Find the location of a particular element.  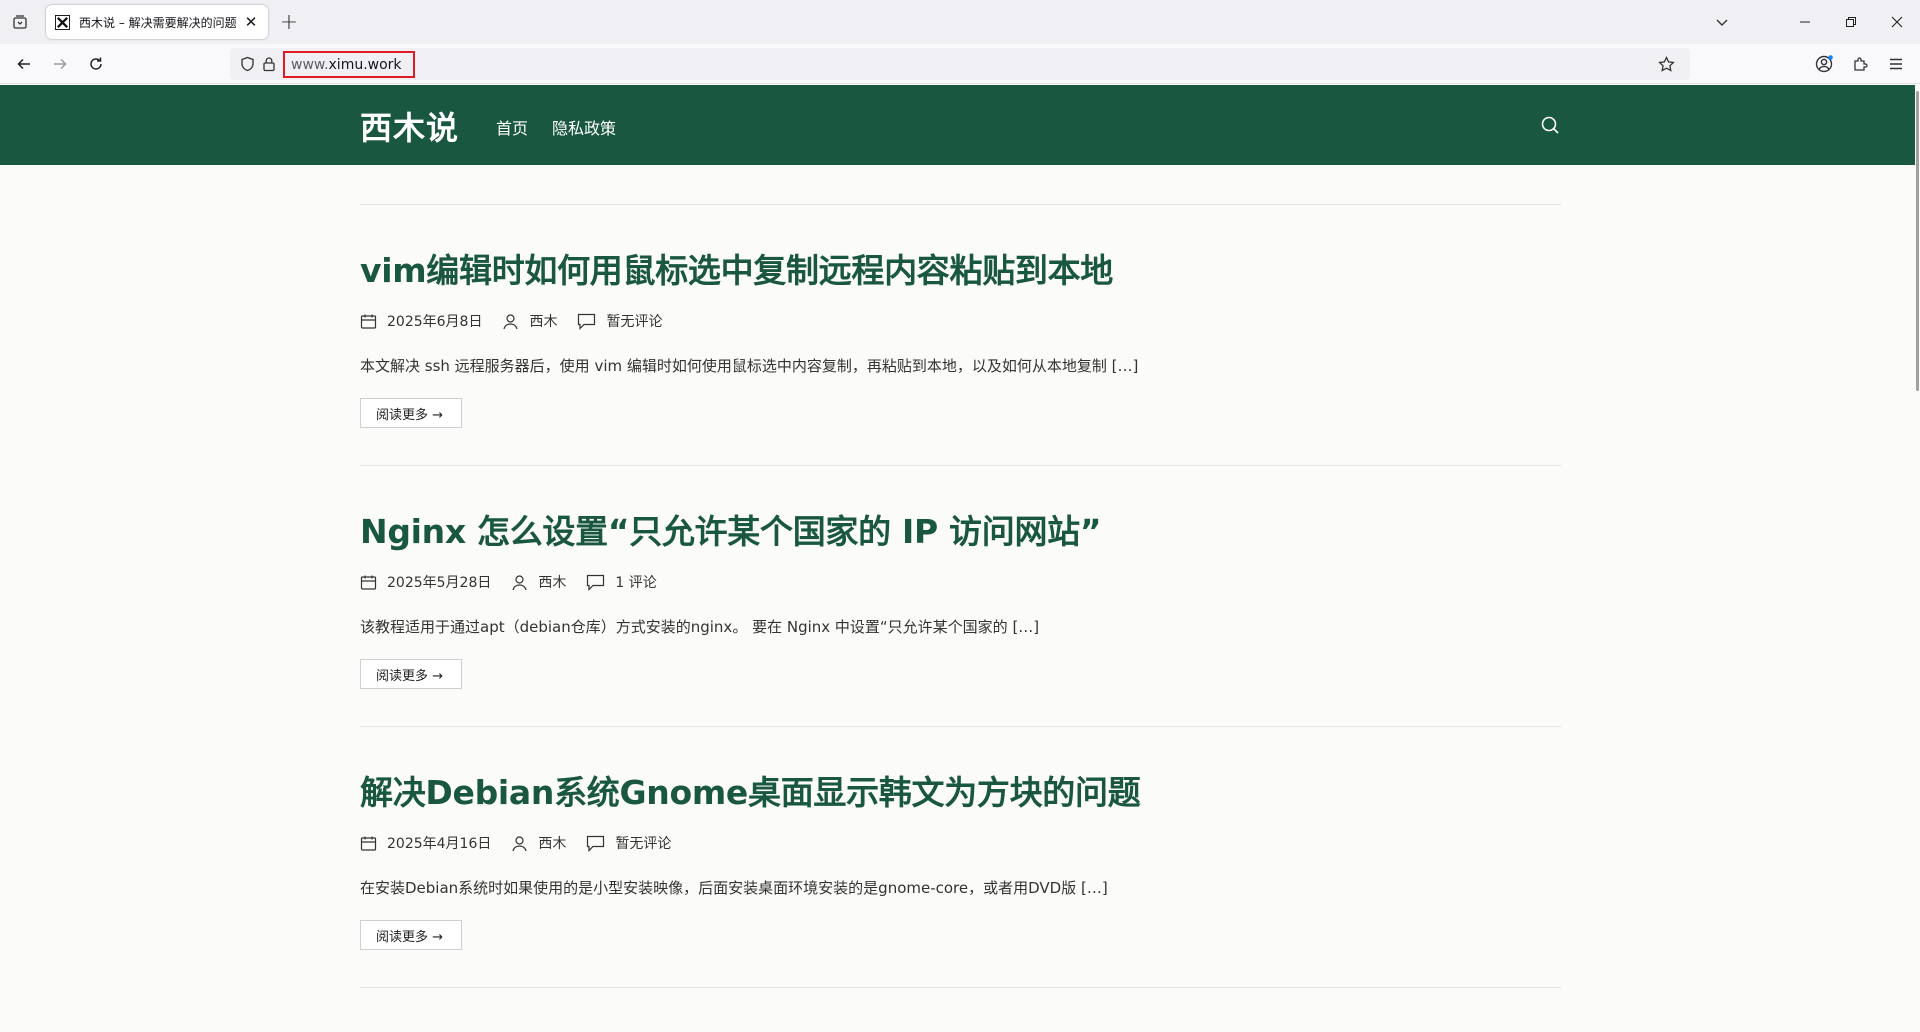

url-prefix: www. is located at coordinates (310, 64).